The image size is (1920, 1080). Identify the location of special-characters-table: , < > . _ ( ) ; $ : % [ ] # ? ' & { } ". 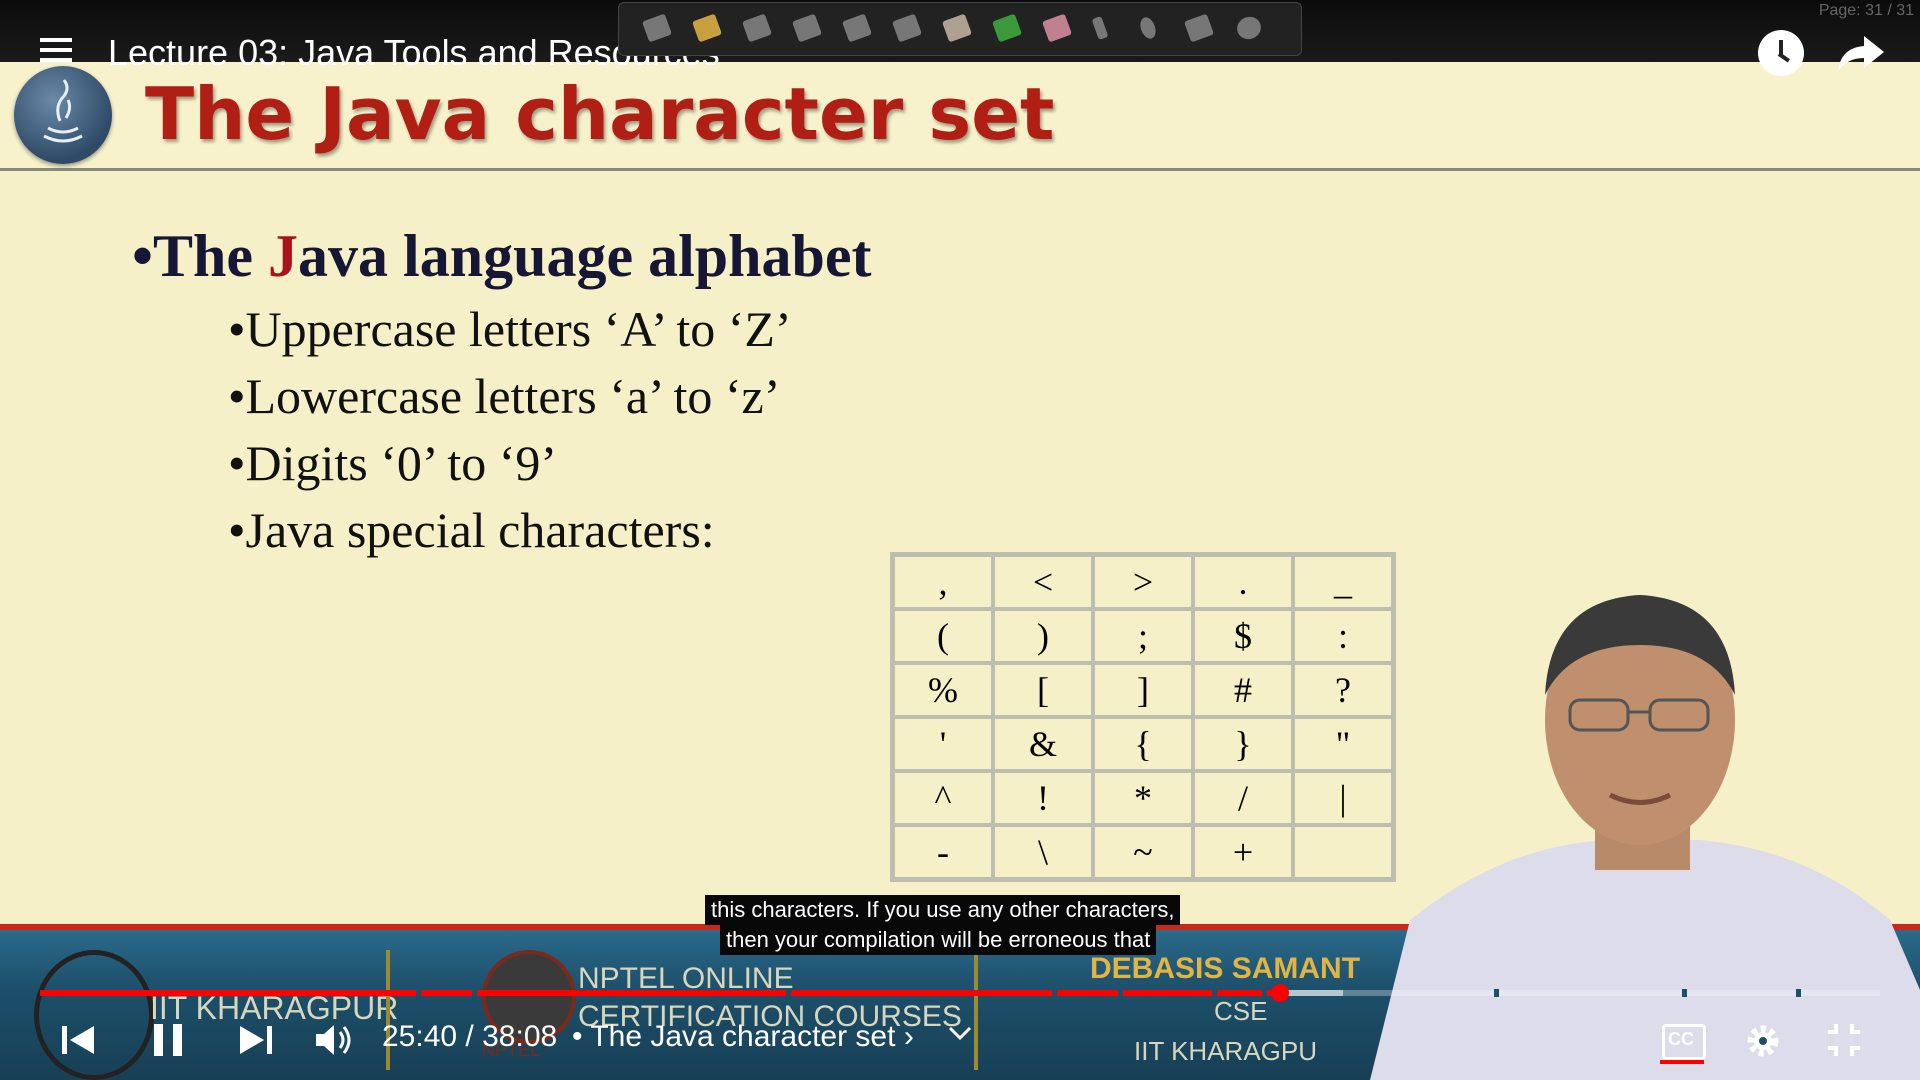
(1143, 717).